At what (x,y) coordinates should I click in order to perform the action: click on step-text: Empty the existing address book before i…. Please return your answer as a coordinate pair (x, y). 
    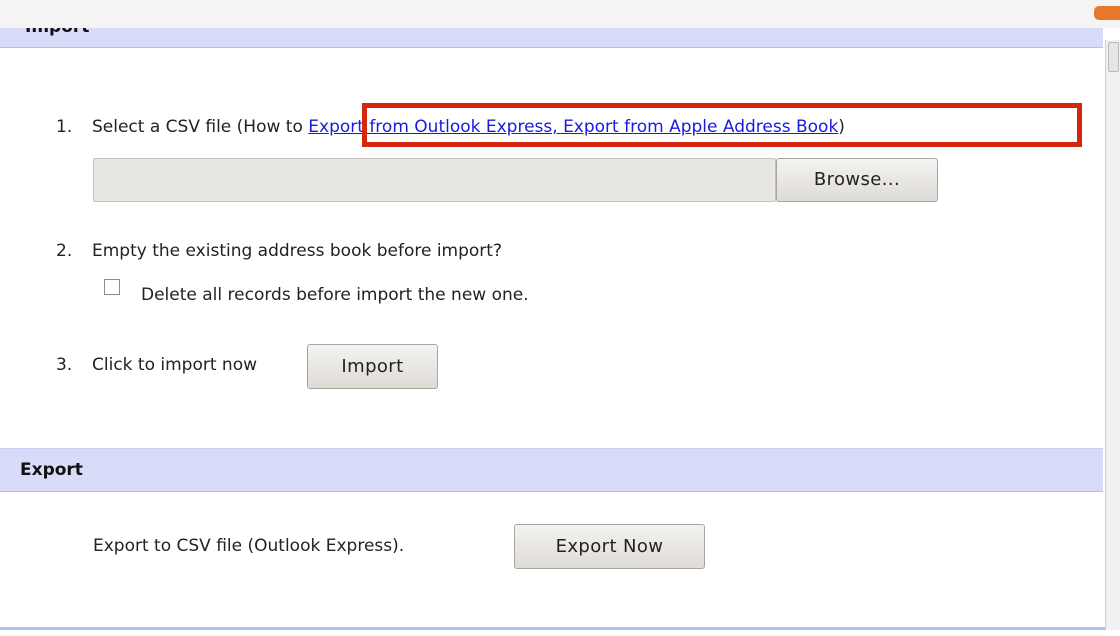
    Looking at the image, I should click on (297, 251).